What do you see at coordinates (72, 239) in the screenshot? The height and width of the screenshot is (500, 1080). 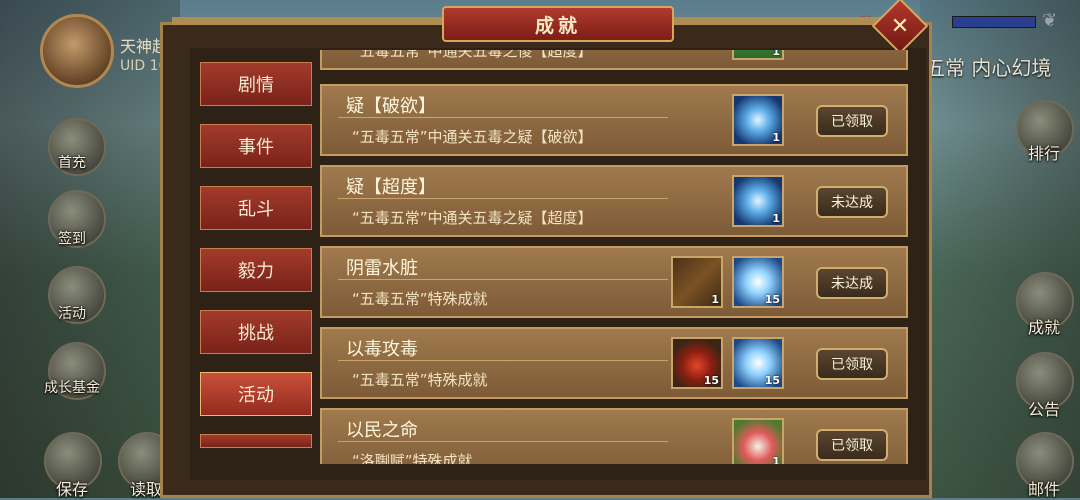 I see `checkin-label: 签到` at bounding box center [72, 239].